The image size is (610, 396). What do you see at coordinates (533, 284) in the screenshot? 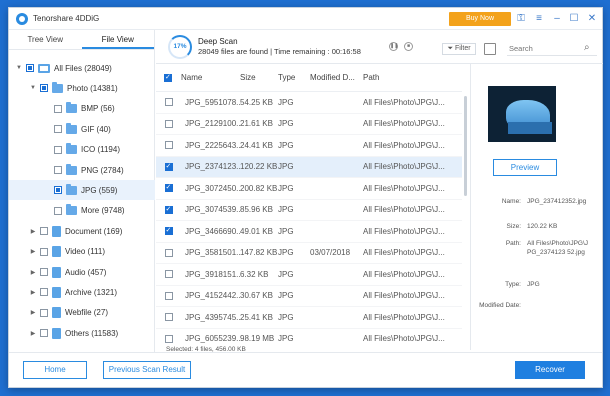
I see `metadata-value: JPG` at bounding box center [533, 284].